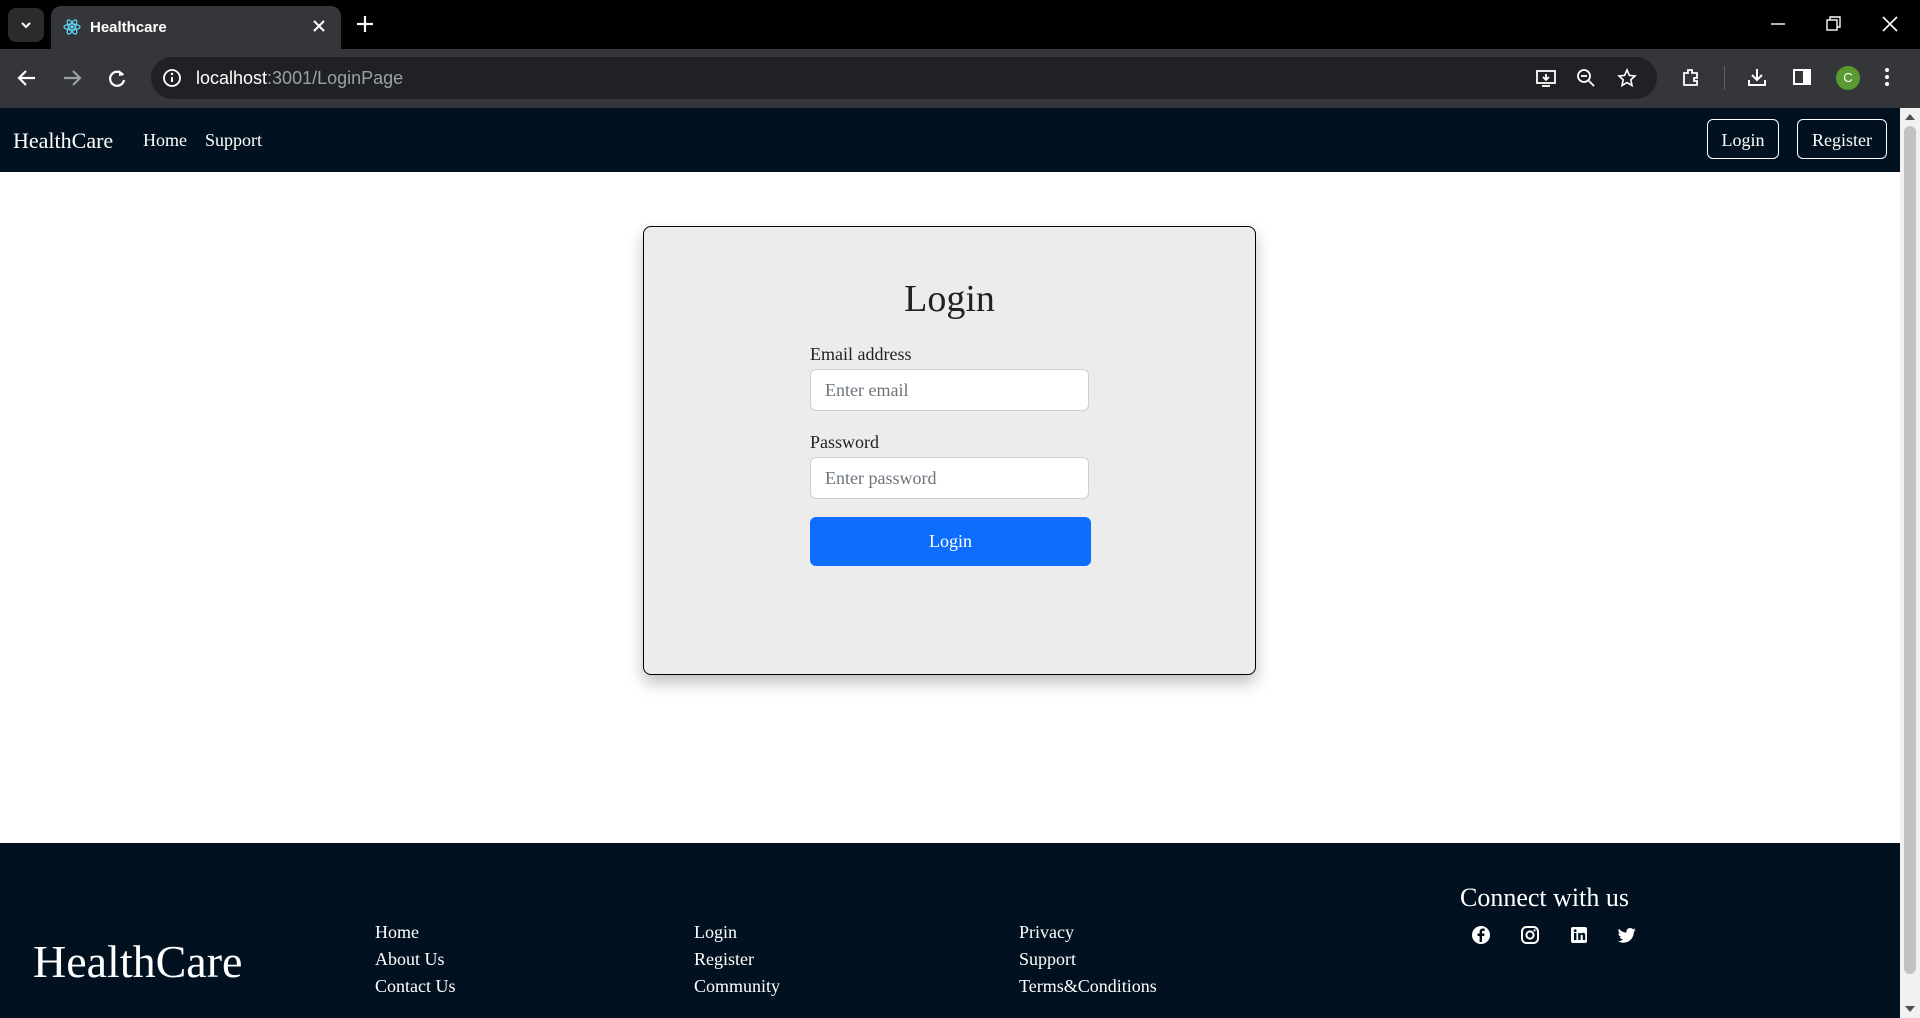  I want to click on email-field, so click(949, 390).